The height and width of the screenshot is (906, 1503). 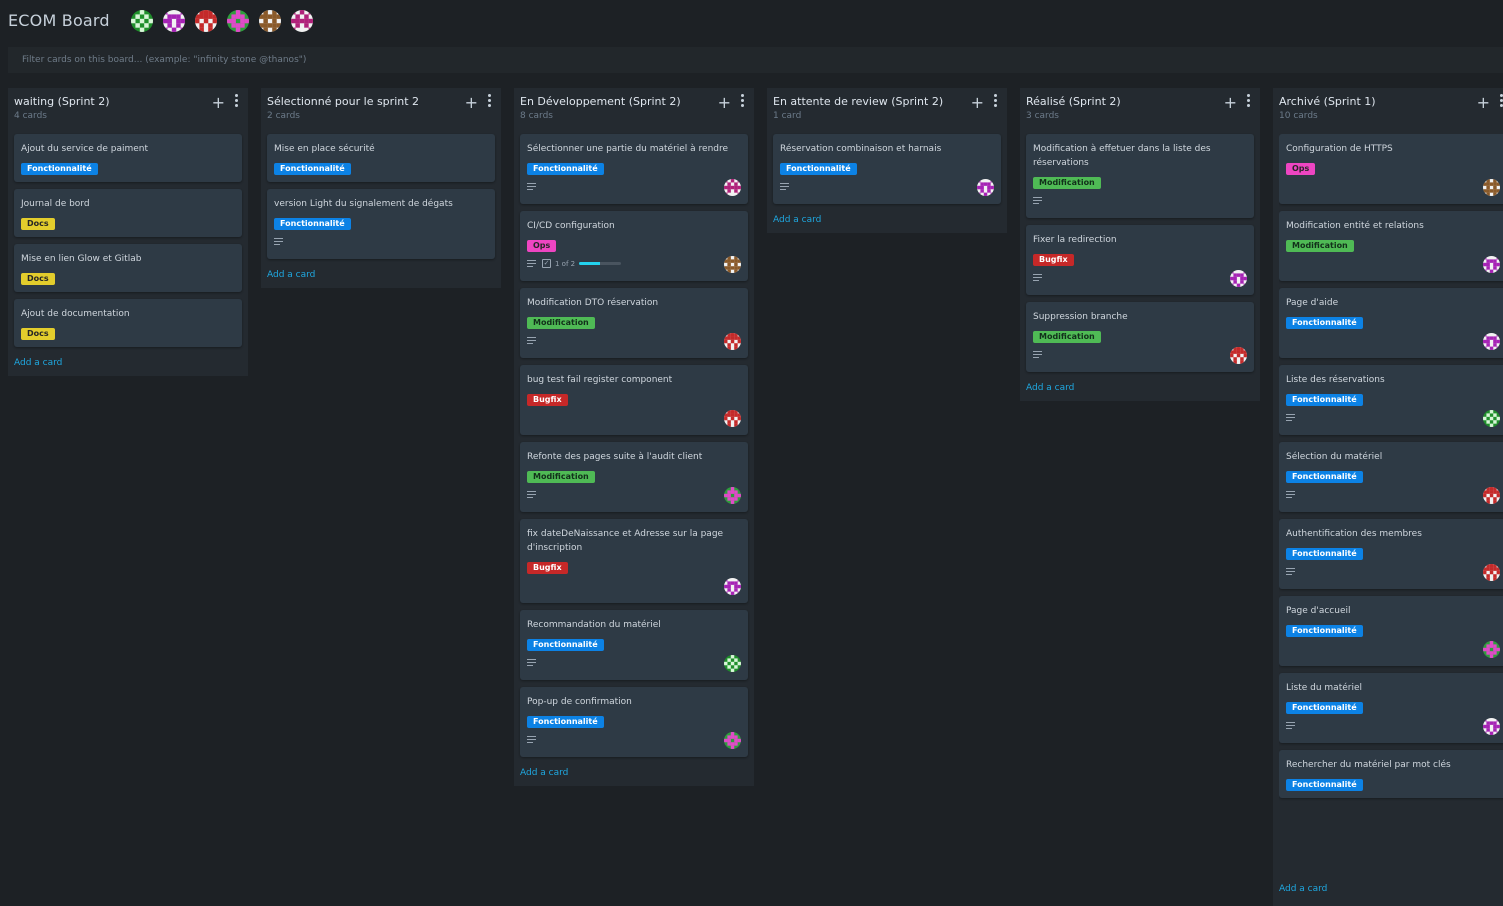 What do you see at coordinates (1391, 631) in the screenshot?
I see `card: Page d'accueil Fonctionnalité` at bounding box center [1391, 631].